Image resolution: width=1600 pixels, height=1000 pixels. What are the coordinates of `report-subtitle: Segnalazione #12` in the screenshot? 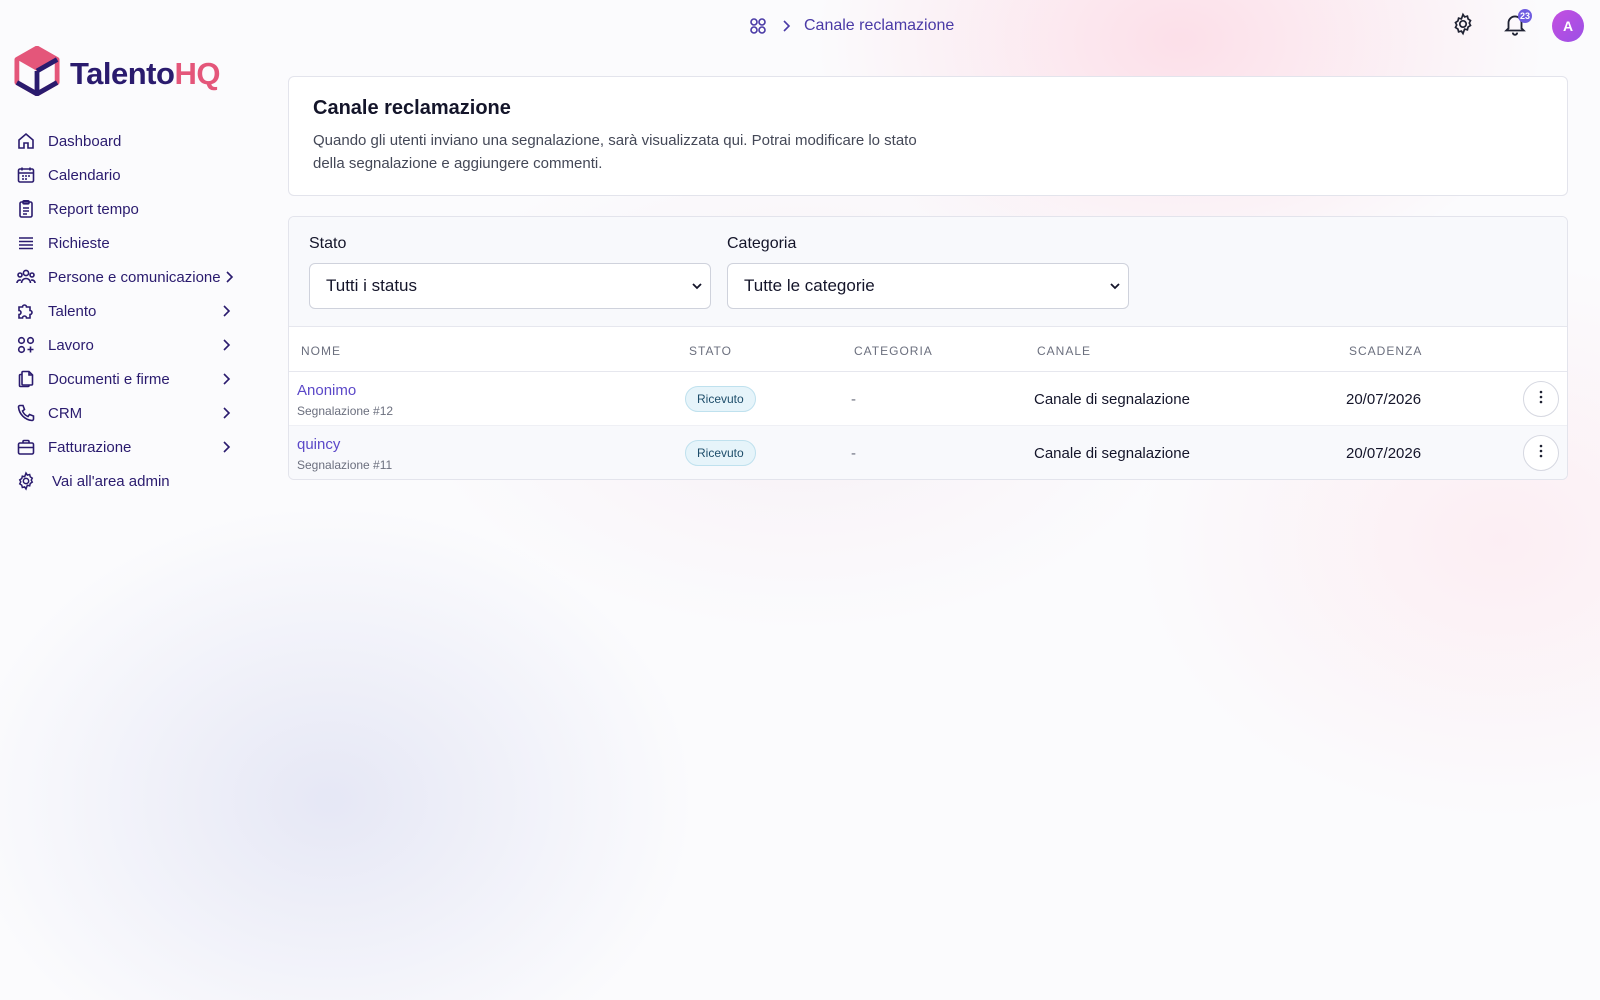 It's located at (345, 411).